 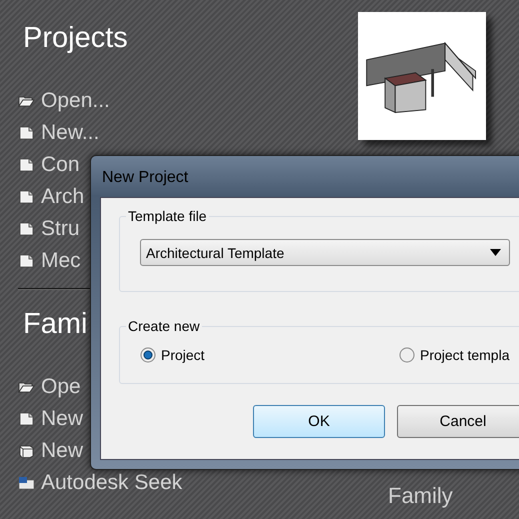 I want to click on family-link: Autodesk Seek, so click(x=111, y=483).